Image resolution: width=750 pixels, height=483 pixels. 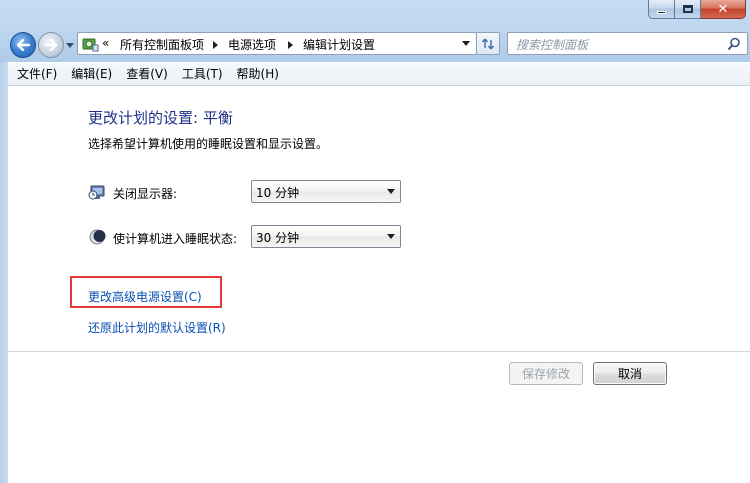 I want to click on control-panel-icon, so click(x=90, y=45).